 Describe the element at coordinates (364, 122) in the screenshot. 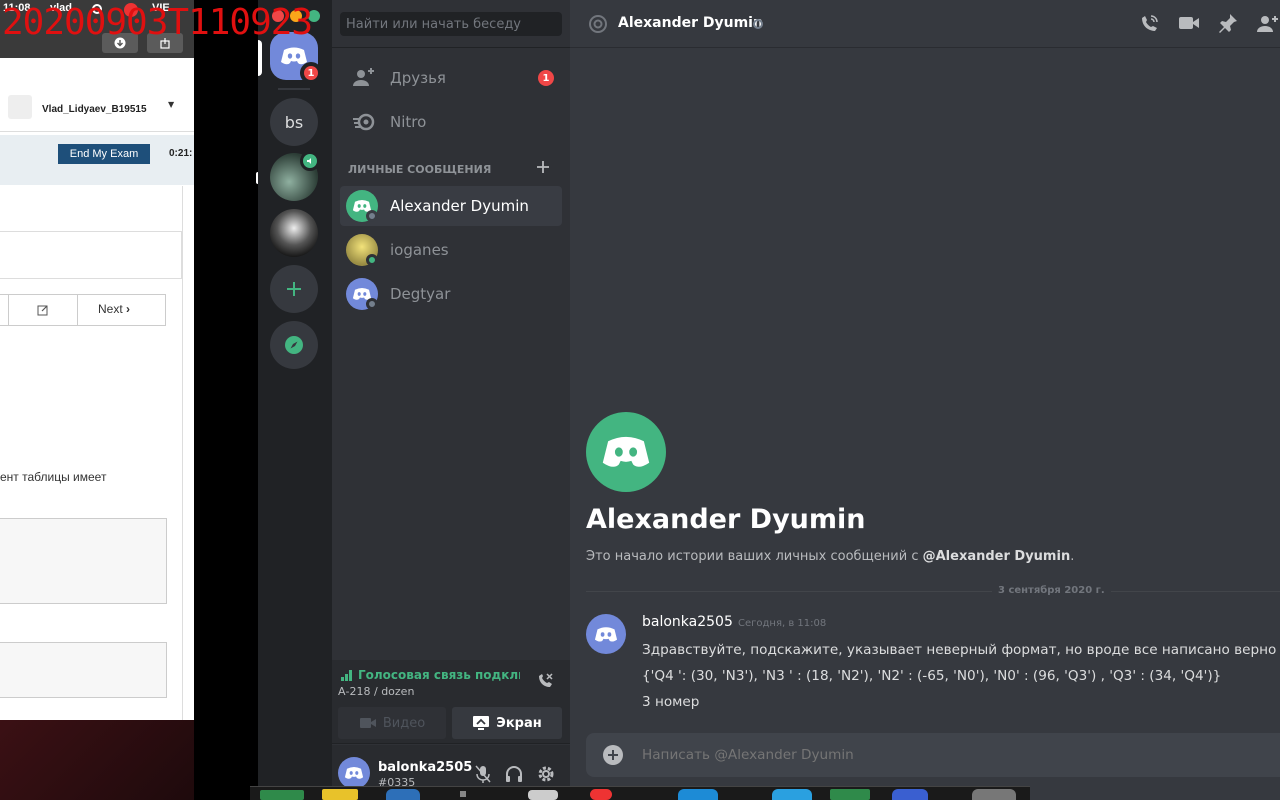

I see `nitro-icon` at that location.